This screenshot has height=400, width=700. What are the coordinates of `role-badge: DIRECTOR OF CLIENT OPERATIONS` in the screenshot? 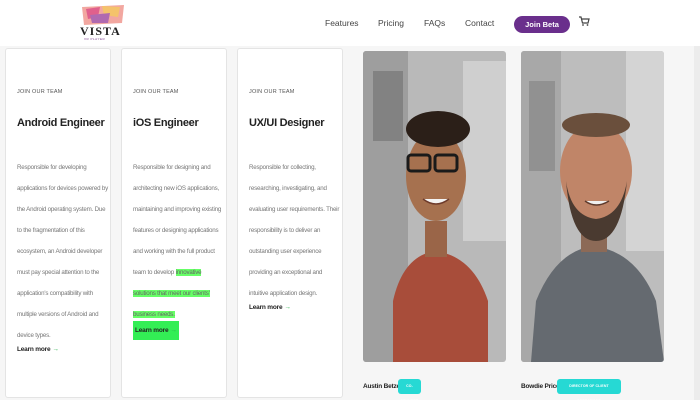 It's located at (589, 389).